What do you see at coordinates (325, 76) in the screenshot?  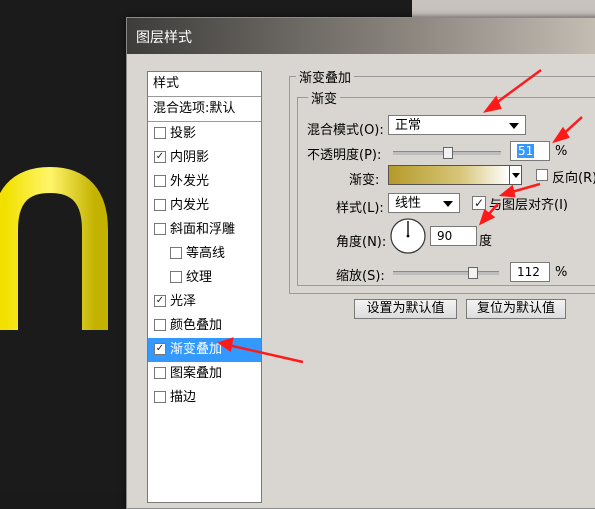 I see `section-title: 渐变叠加` at bounding box center [325, 76].